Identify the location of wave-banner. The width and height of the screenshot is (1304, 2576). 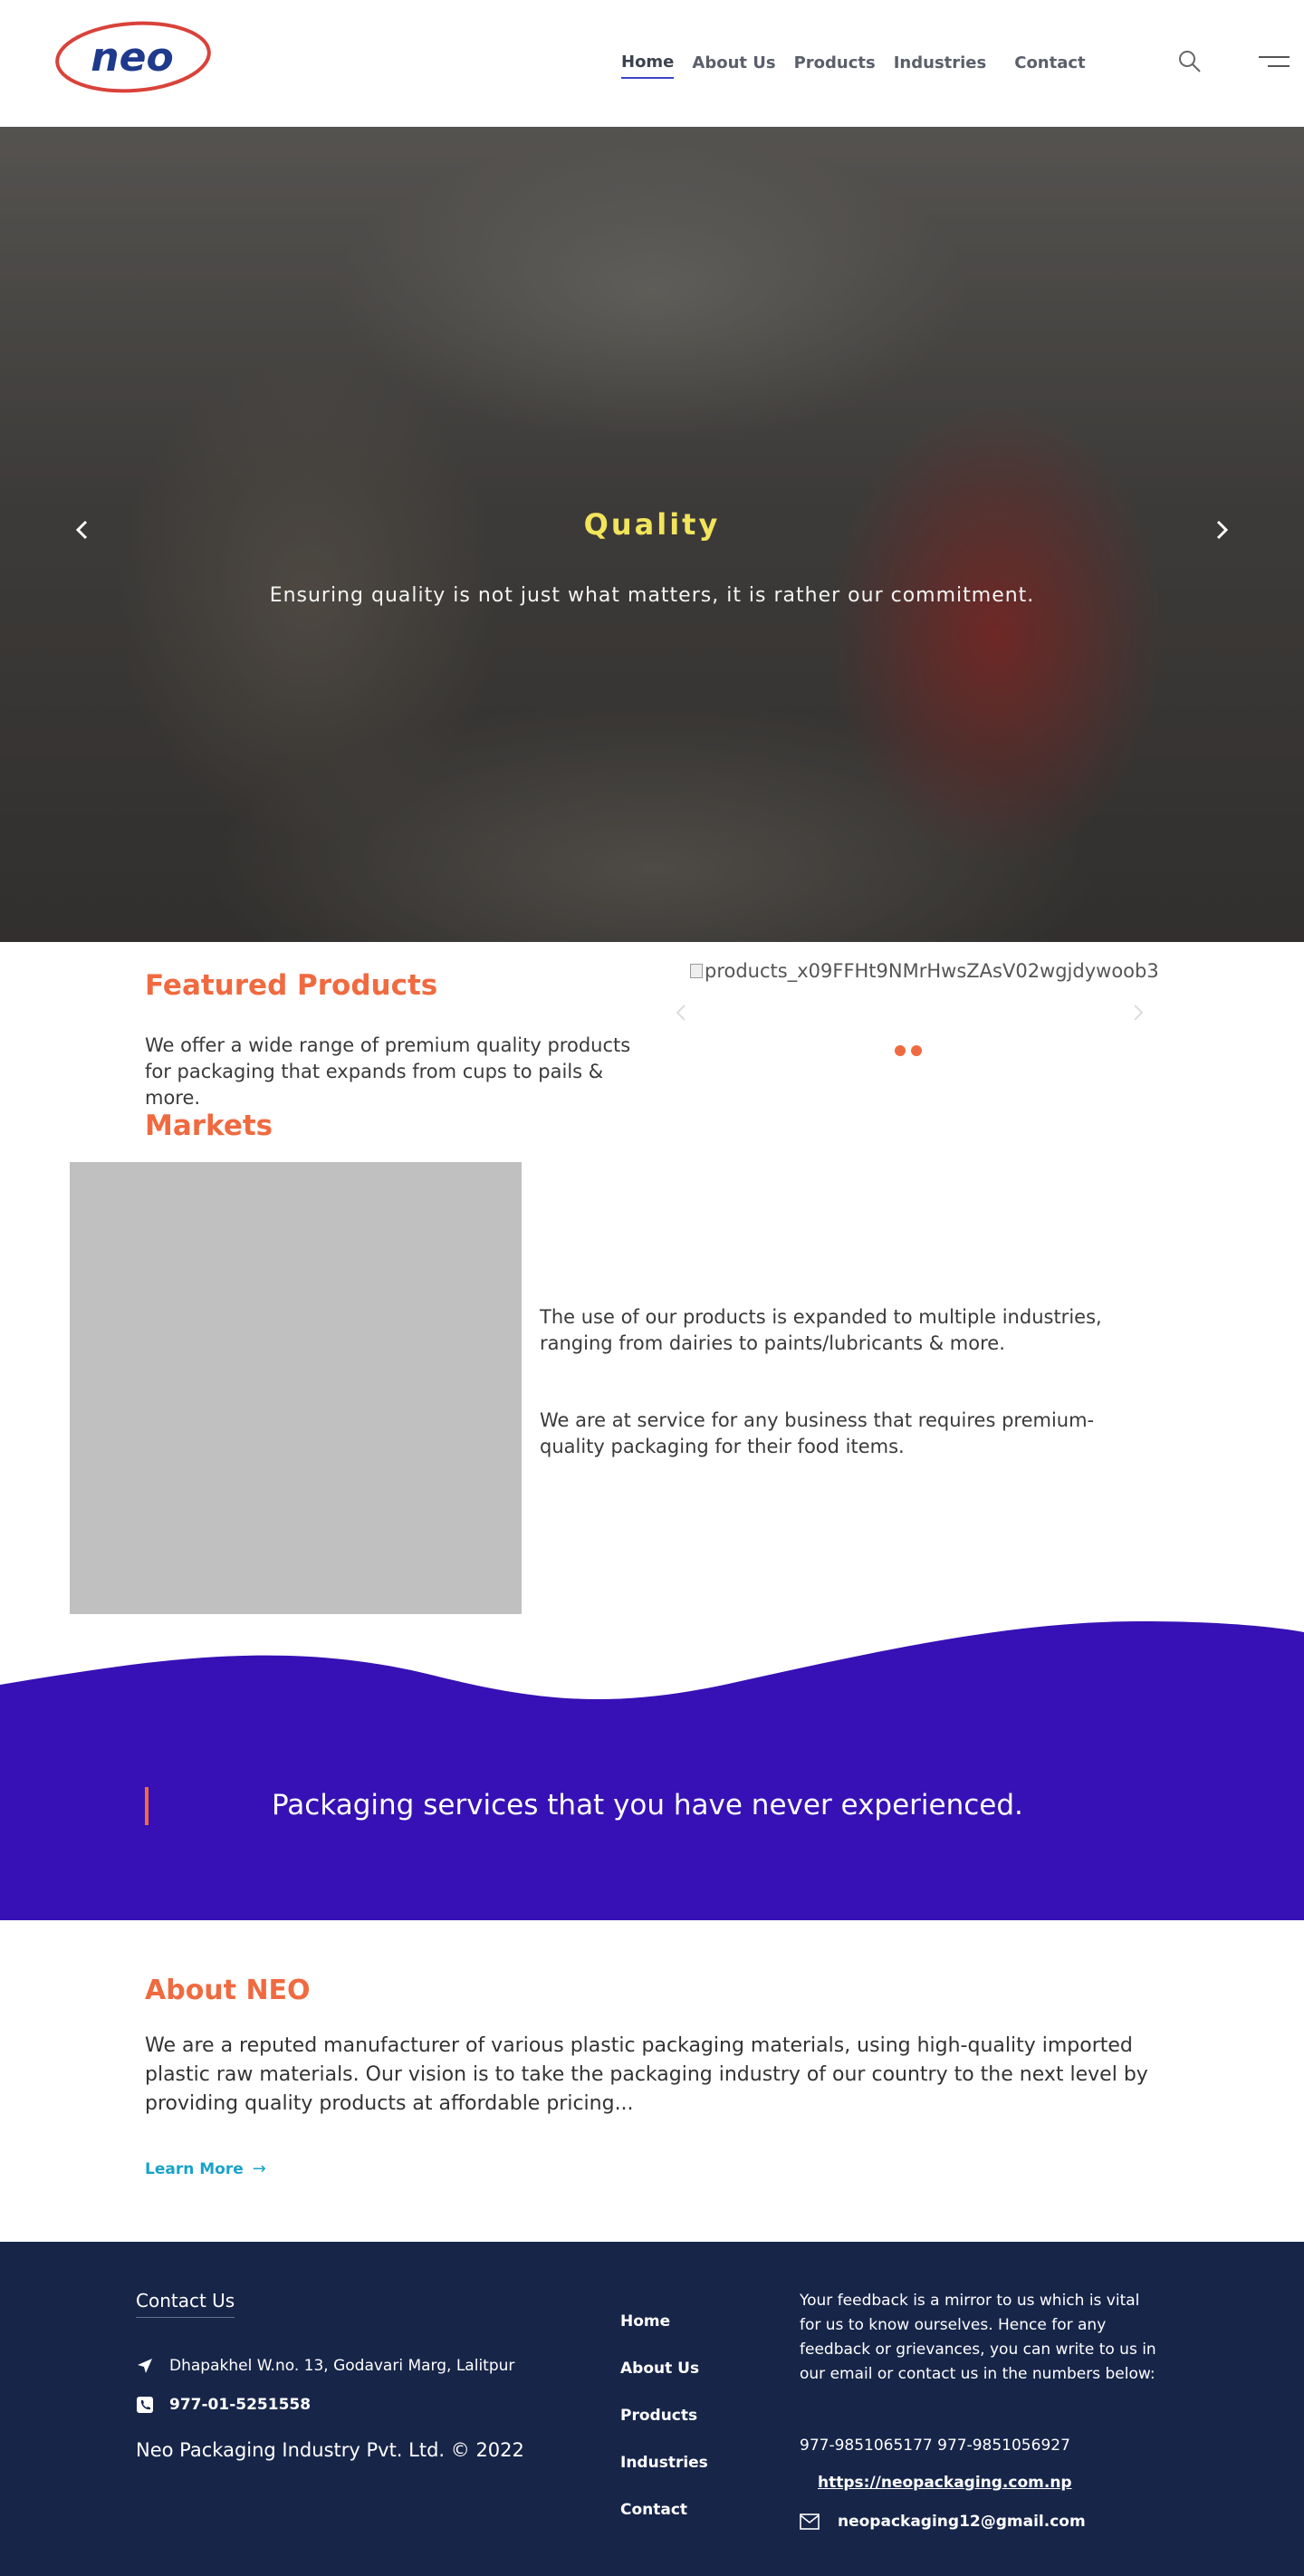
(652, 1770).